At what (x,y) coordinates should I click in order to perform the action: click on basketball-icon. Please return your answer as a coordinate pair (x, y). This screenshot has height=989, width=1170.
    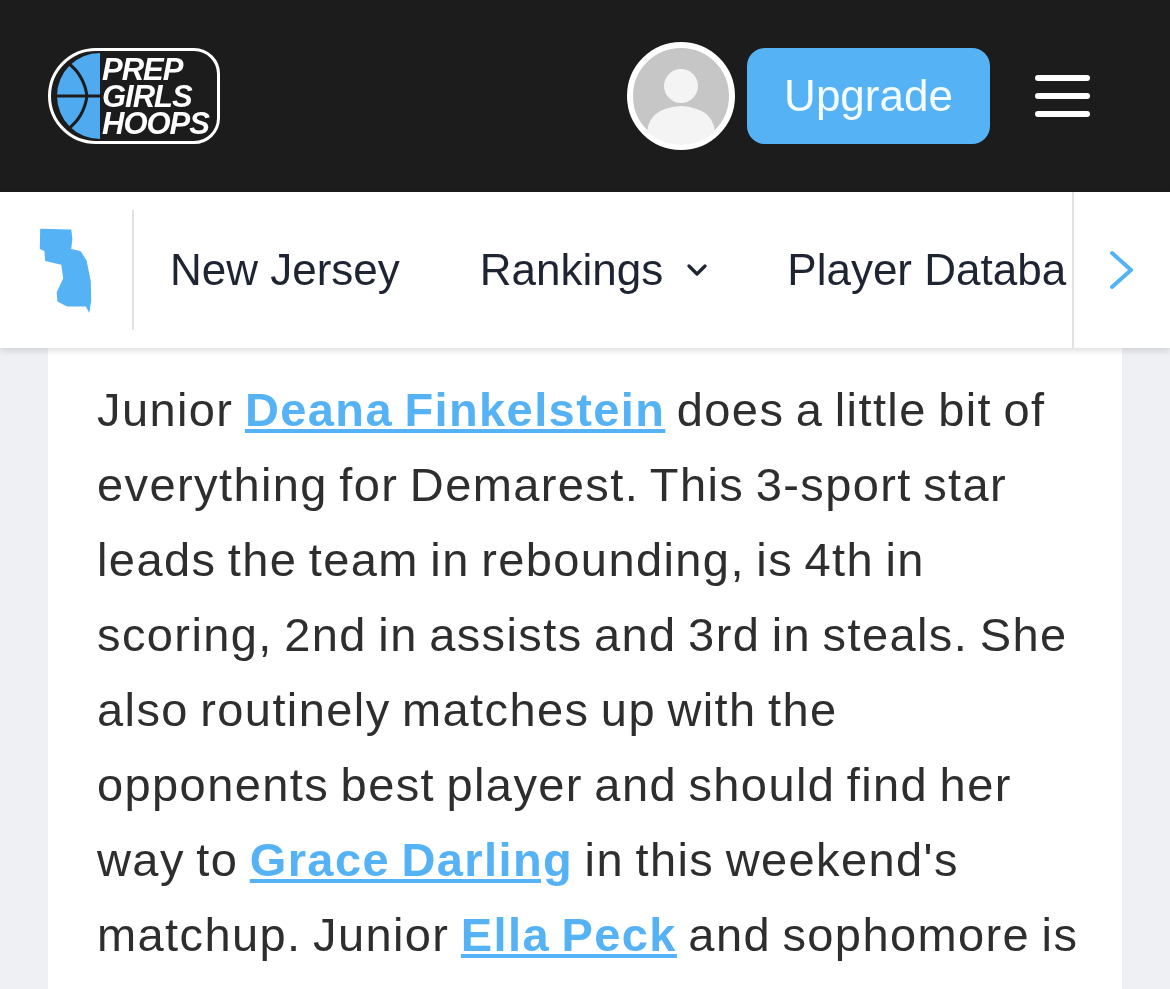
    Looking at the image, I should click on (77, 96).